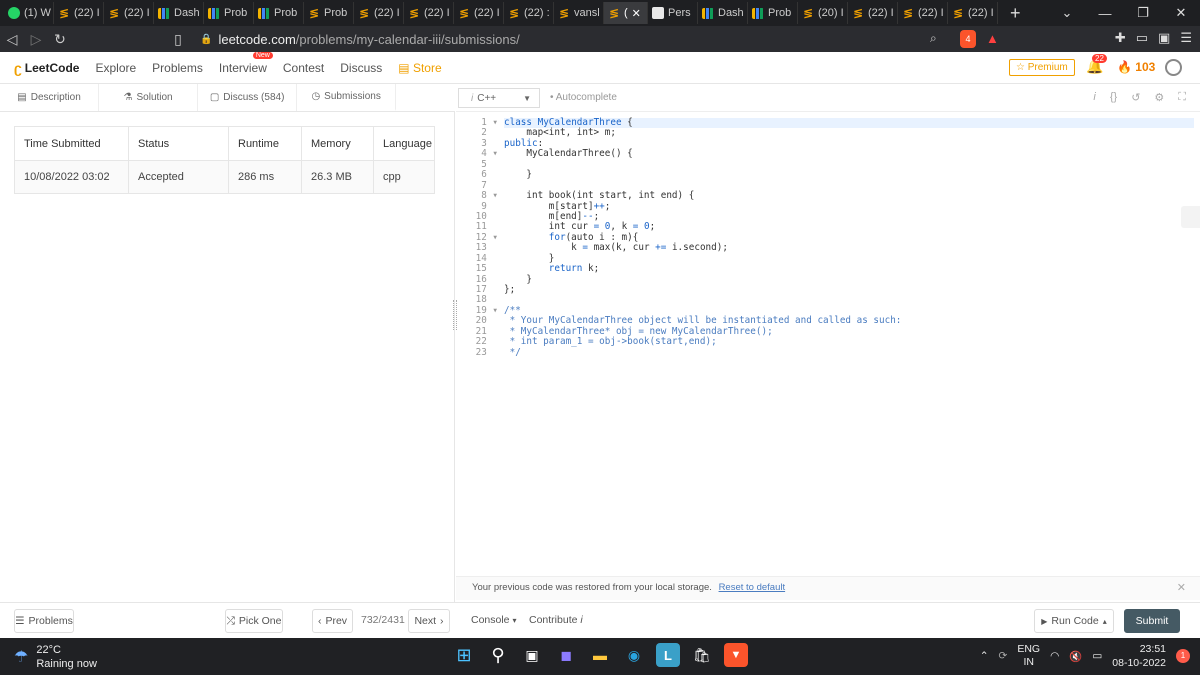 The width and height of the screenshot is (1200, 675). Describe the element at coordinates (579, 13) in the screenshot. I see `browser-tab: ≶ vansl` at that location.